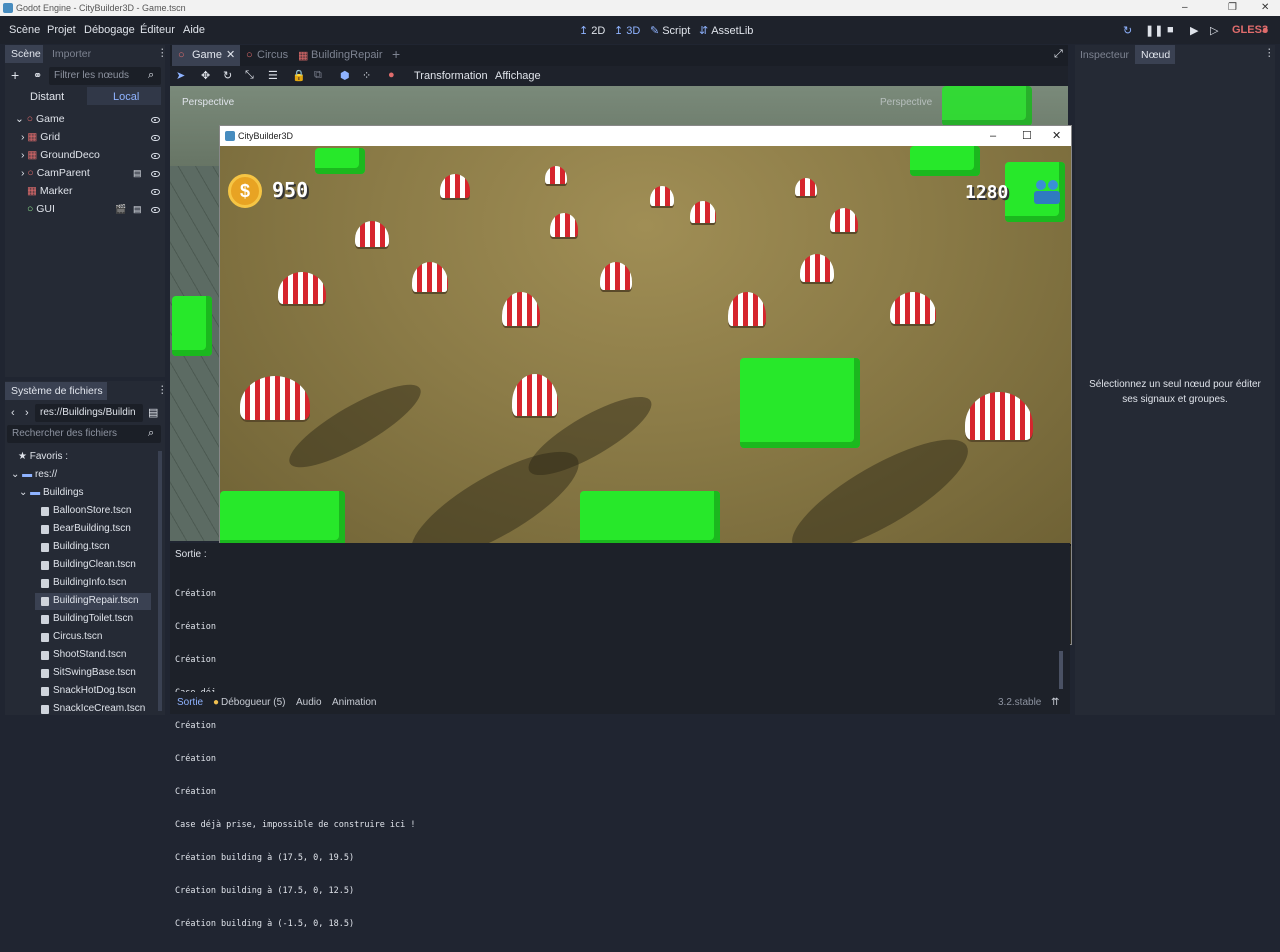 The width and height of the screenshot is (1280, 952). What do you see at coordinates (40, 139) in the screenshot?
I see `tree-node-grid: › ▦ Grid` at bounding box center [40, 139].